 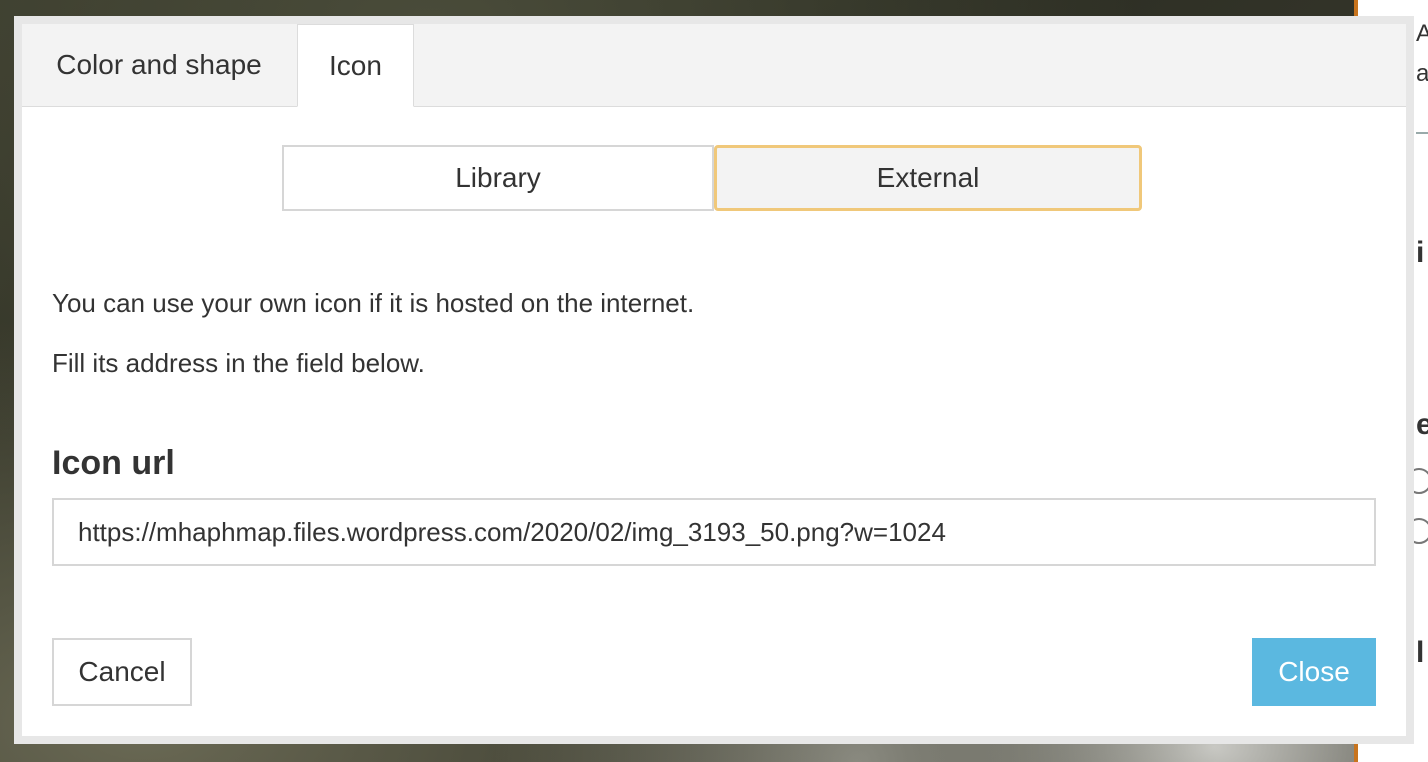 I want to click on side-panel-text-fragment: a, so click(x=1422, y=73).